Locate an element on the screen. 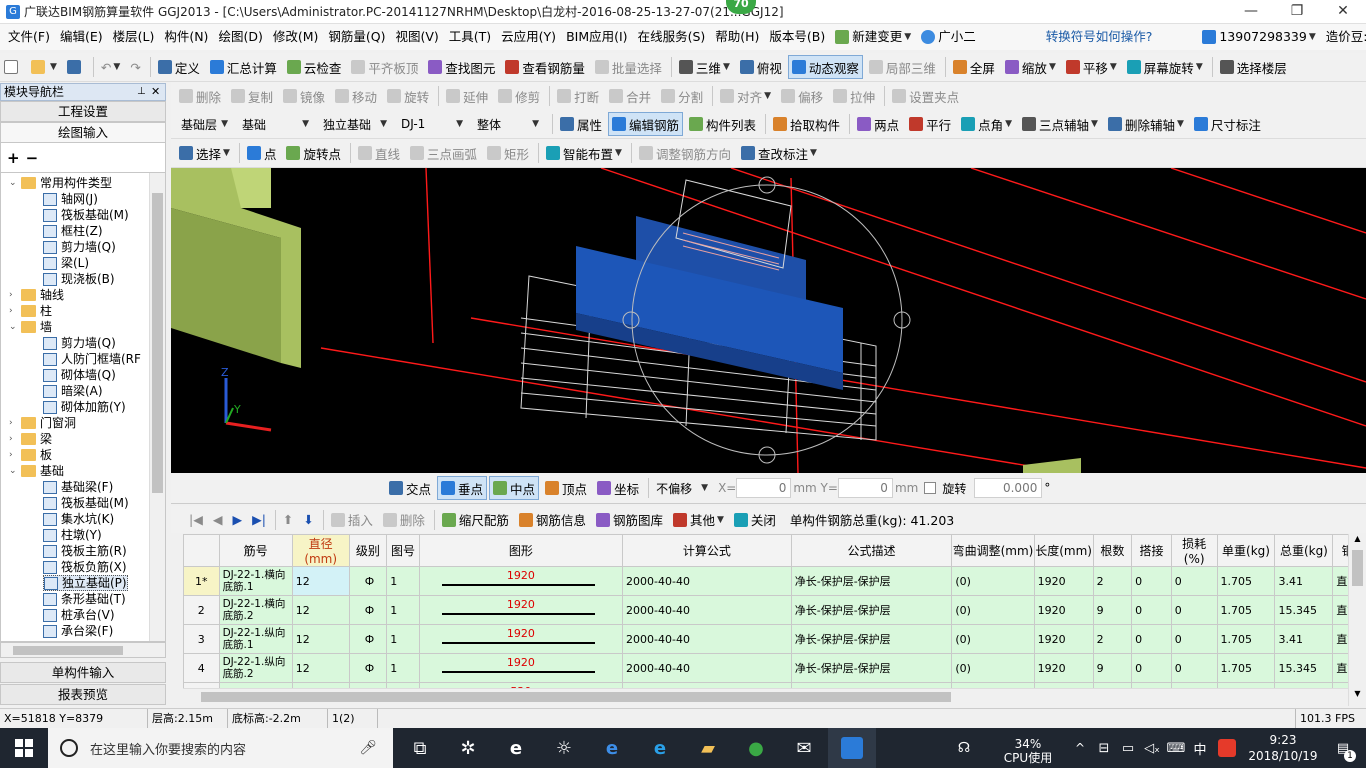  menu-item-7: 视图(V) is located at coordinates (416, 37).